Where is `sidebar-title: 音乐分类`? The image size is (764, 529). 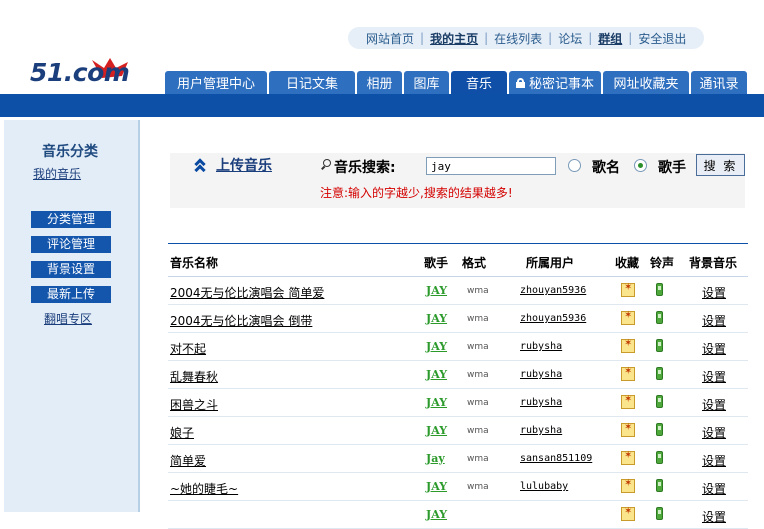
sidebar-title: 音乐分类 is located at coordinates (70, 152).